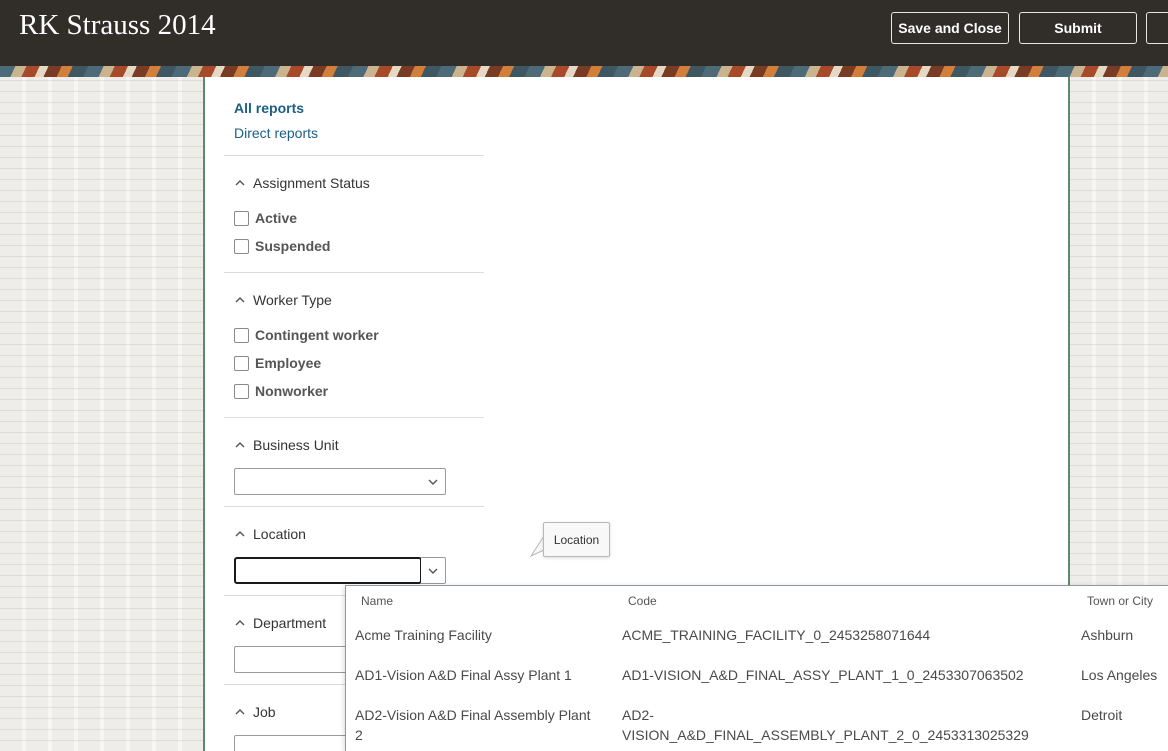 The image size is (1168, 751). Describe the element at coordinates (264, 712) in the screenshot. I see `job-label: Job` at that location.